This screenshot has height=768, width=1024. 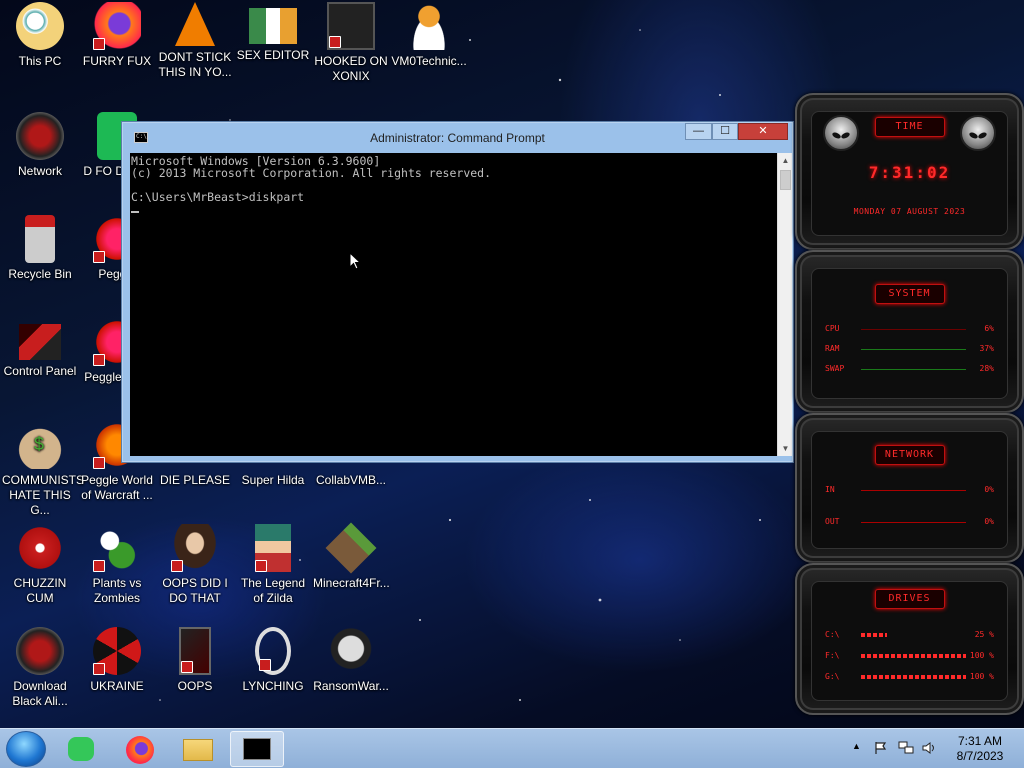 What do you see at coordinates (984, 634) in the screenshot?
I see `row-value: 25 %` at bounding box center [984, 634].